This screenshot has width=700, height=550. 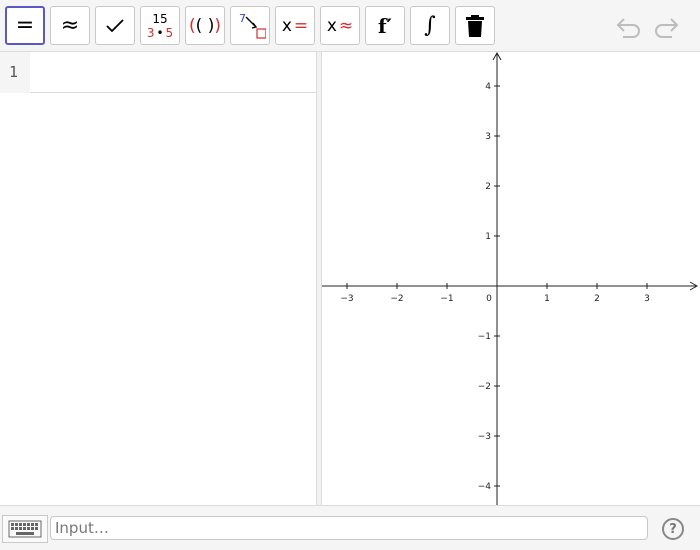 I want to click on keyboard-toggle-button, so click(x=25, y=529).